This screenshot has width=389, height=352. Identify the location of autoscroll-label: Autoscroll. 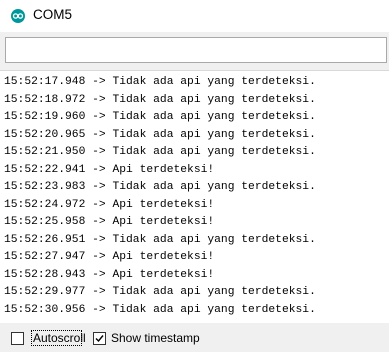
(59, 338).